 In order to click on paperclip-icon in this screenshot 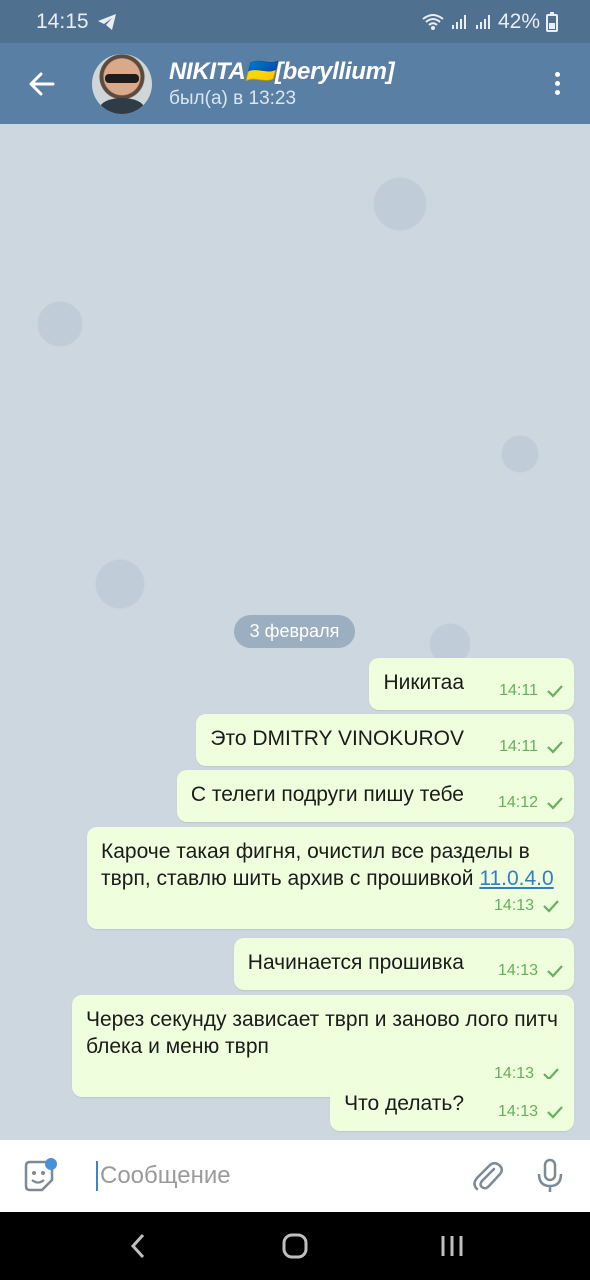, I will do `click(488, 1176)`.